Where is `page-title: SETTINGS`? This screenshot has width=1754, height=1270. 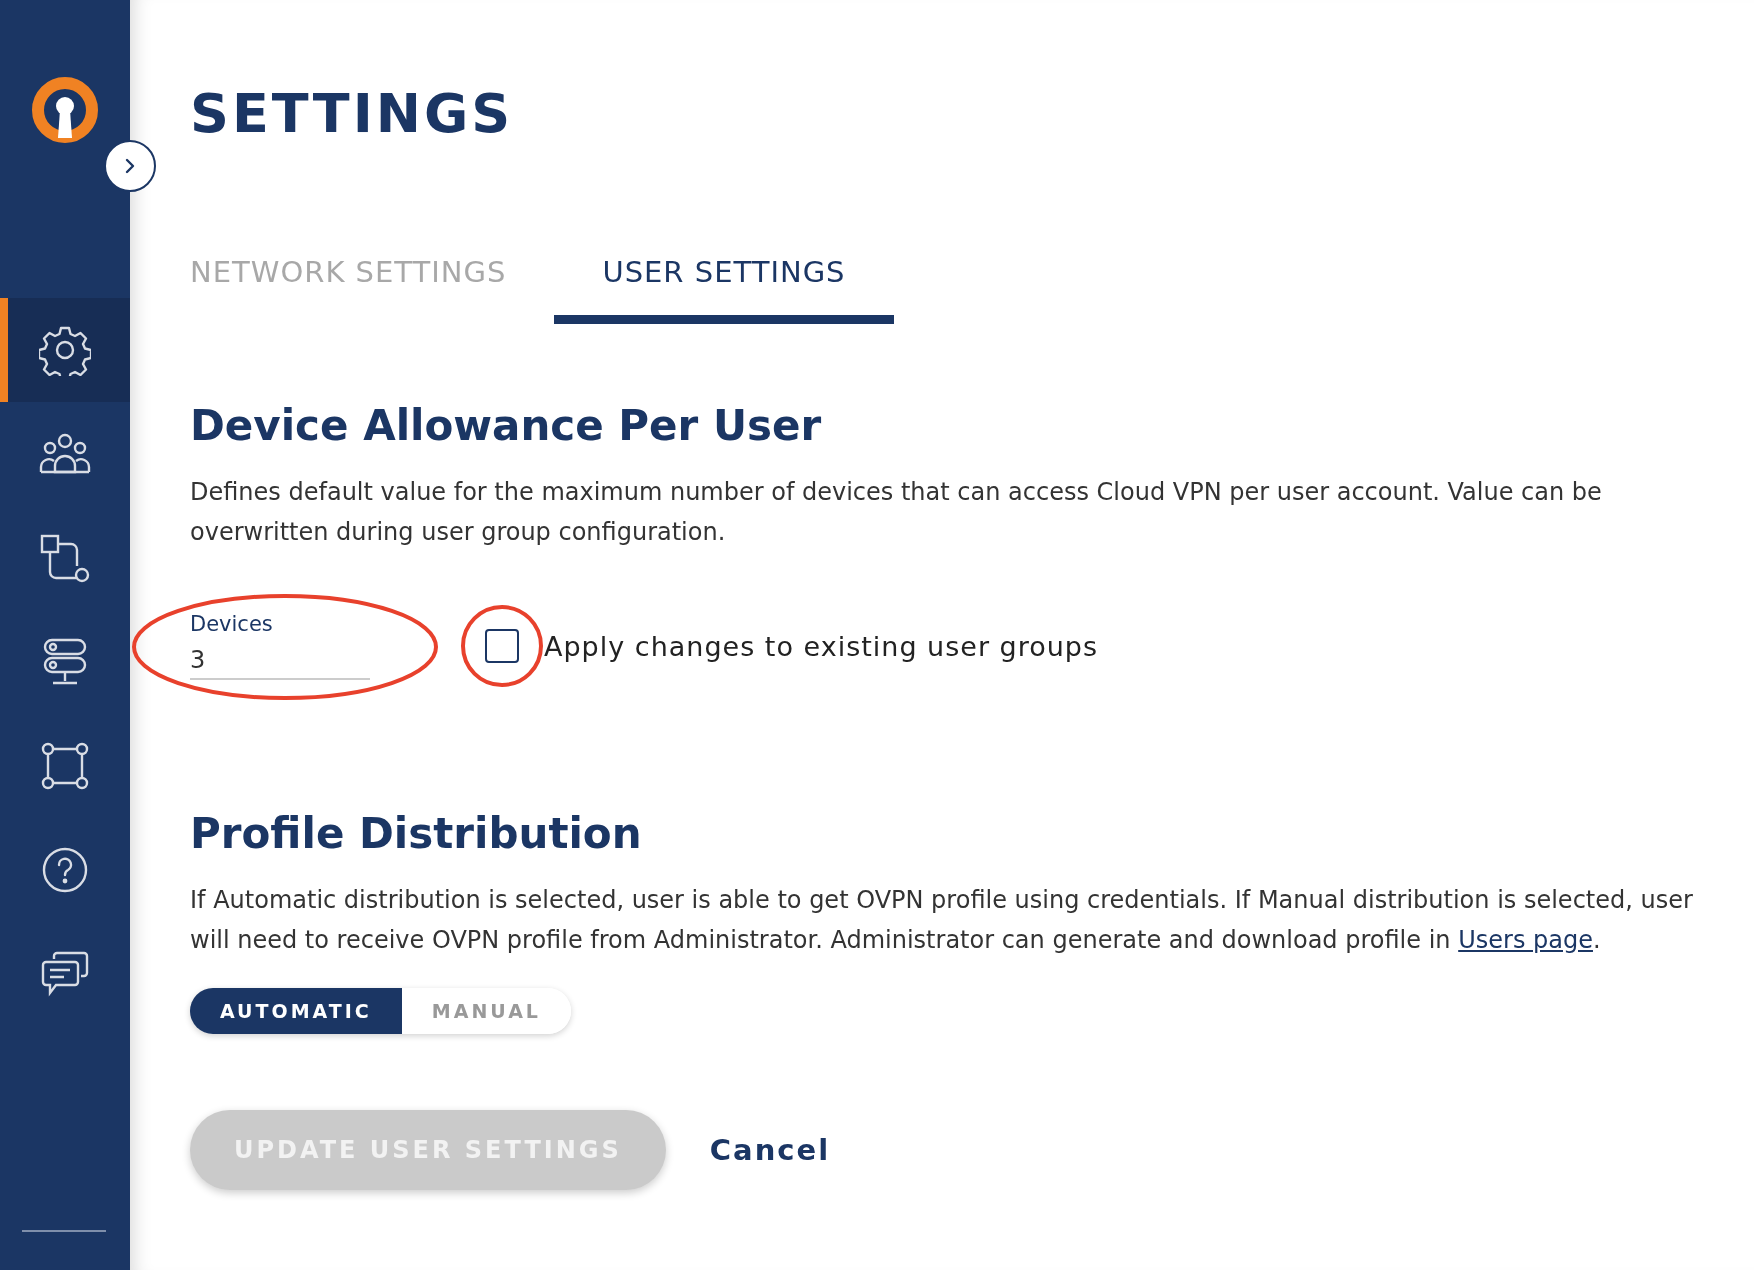
page-title: SETTINGS is located at coordinates (352, 113).